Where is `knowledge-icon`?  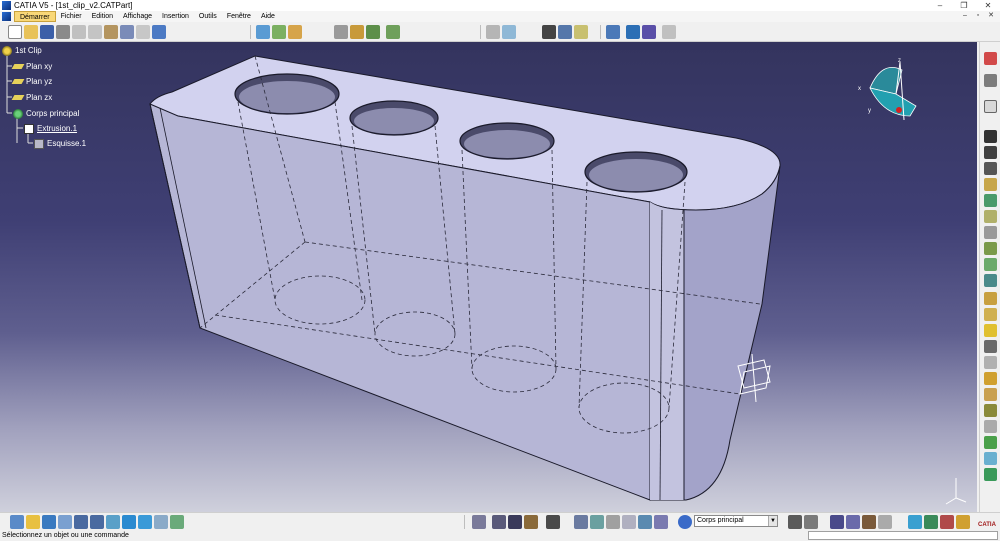
knowledge-icon is located at coordinates (341, 32).